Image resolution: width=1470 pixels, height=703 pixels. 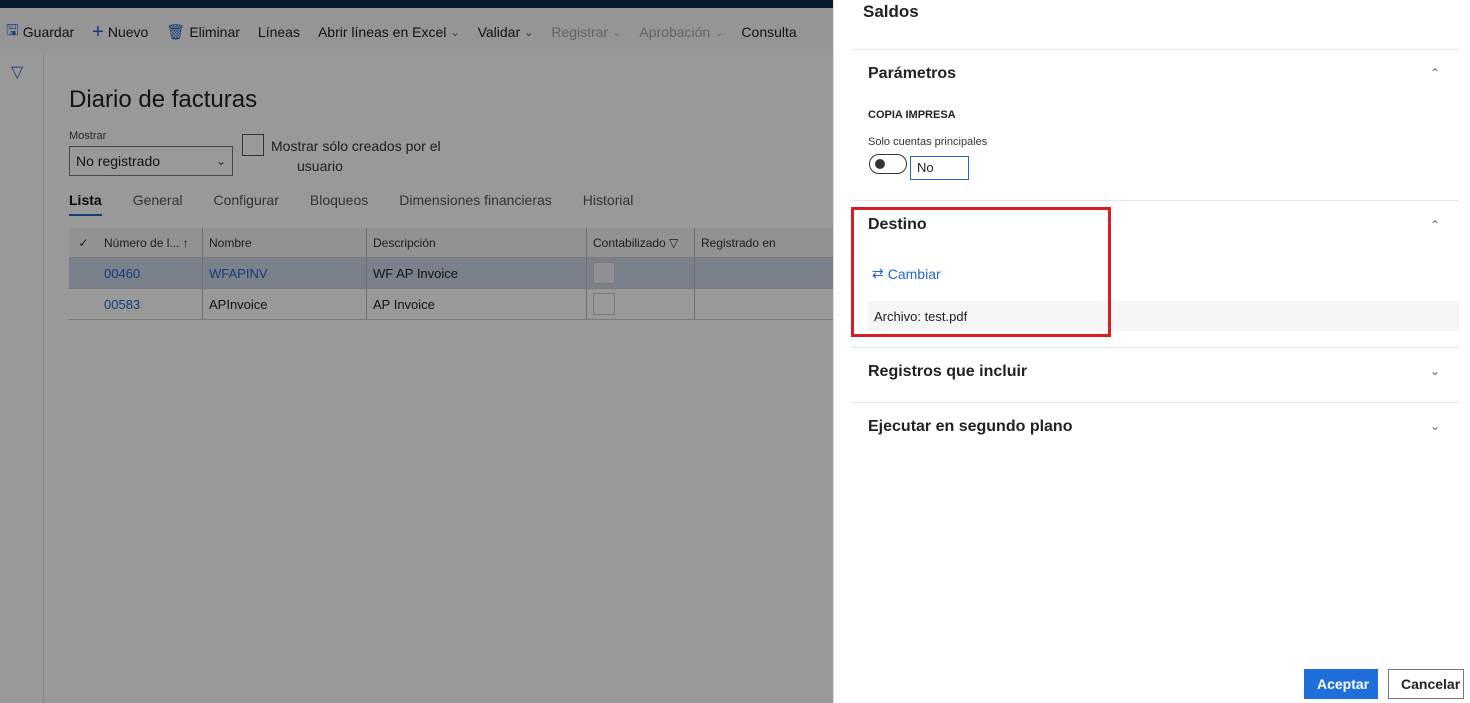 What do you see at coordinates (888, 164) in the screenshot?
I see `solo-cuentas-toggle` at bounding box center [888, 164].